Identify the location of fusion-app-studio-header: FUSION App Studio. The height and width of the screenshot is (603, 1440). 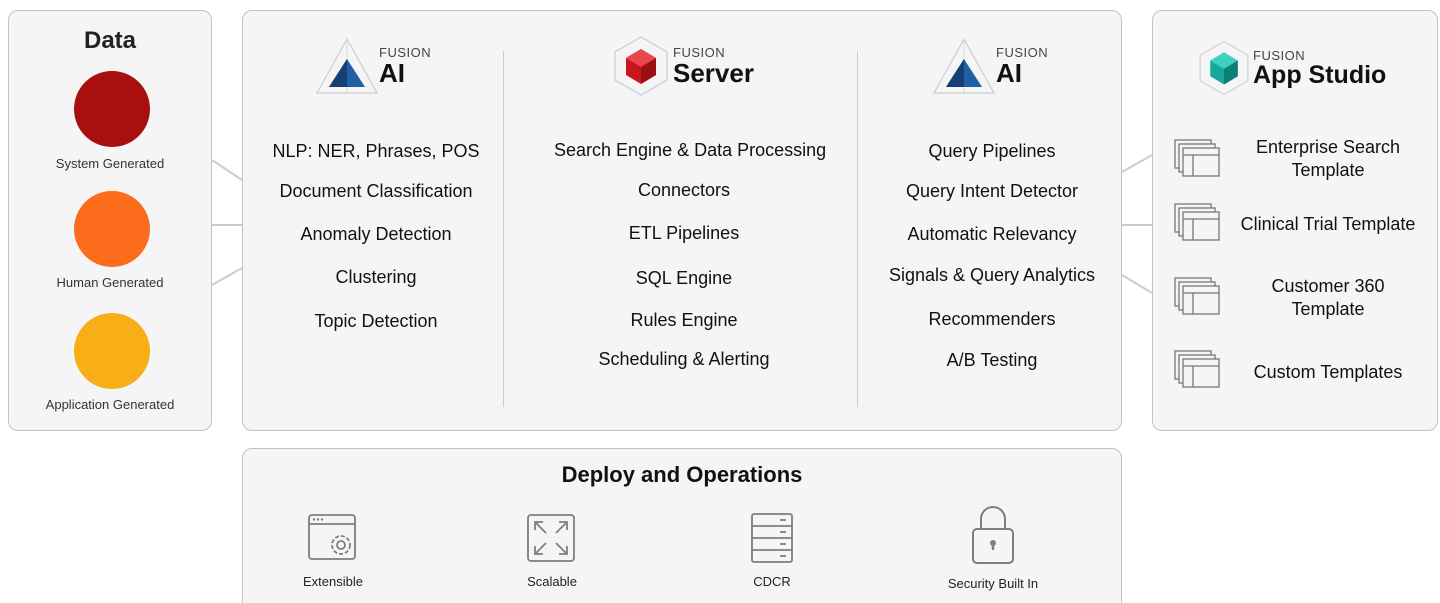
(1288, 68).